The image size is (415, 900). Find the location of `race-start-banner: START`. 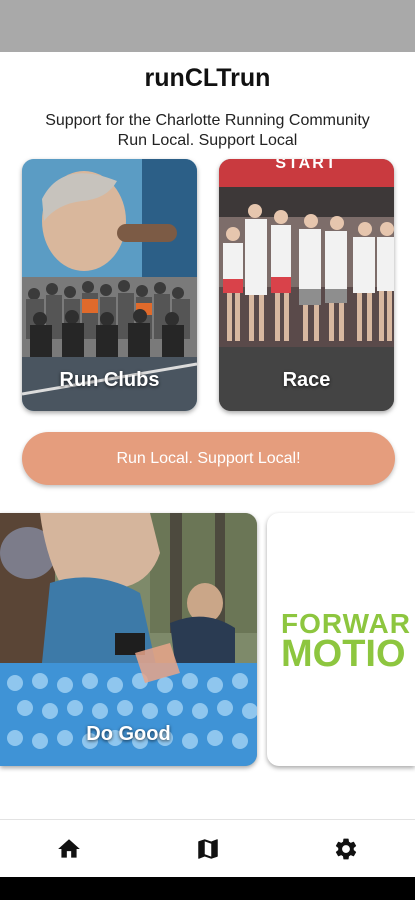

race-start-banner: START is located at coordinates (306, 165).